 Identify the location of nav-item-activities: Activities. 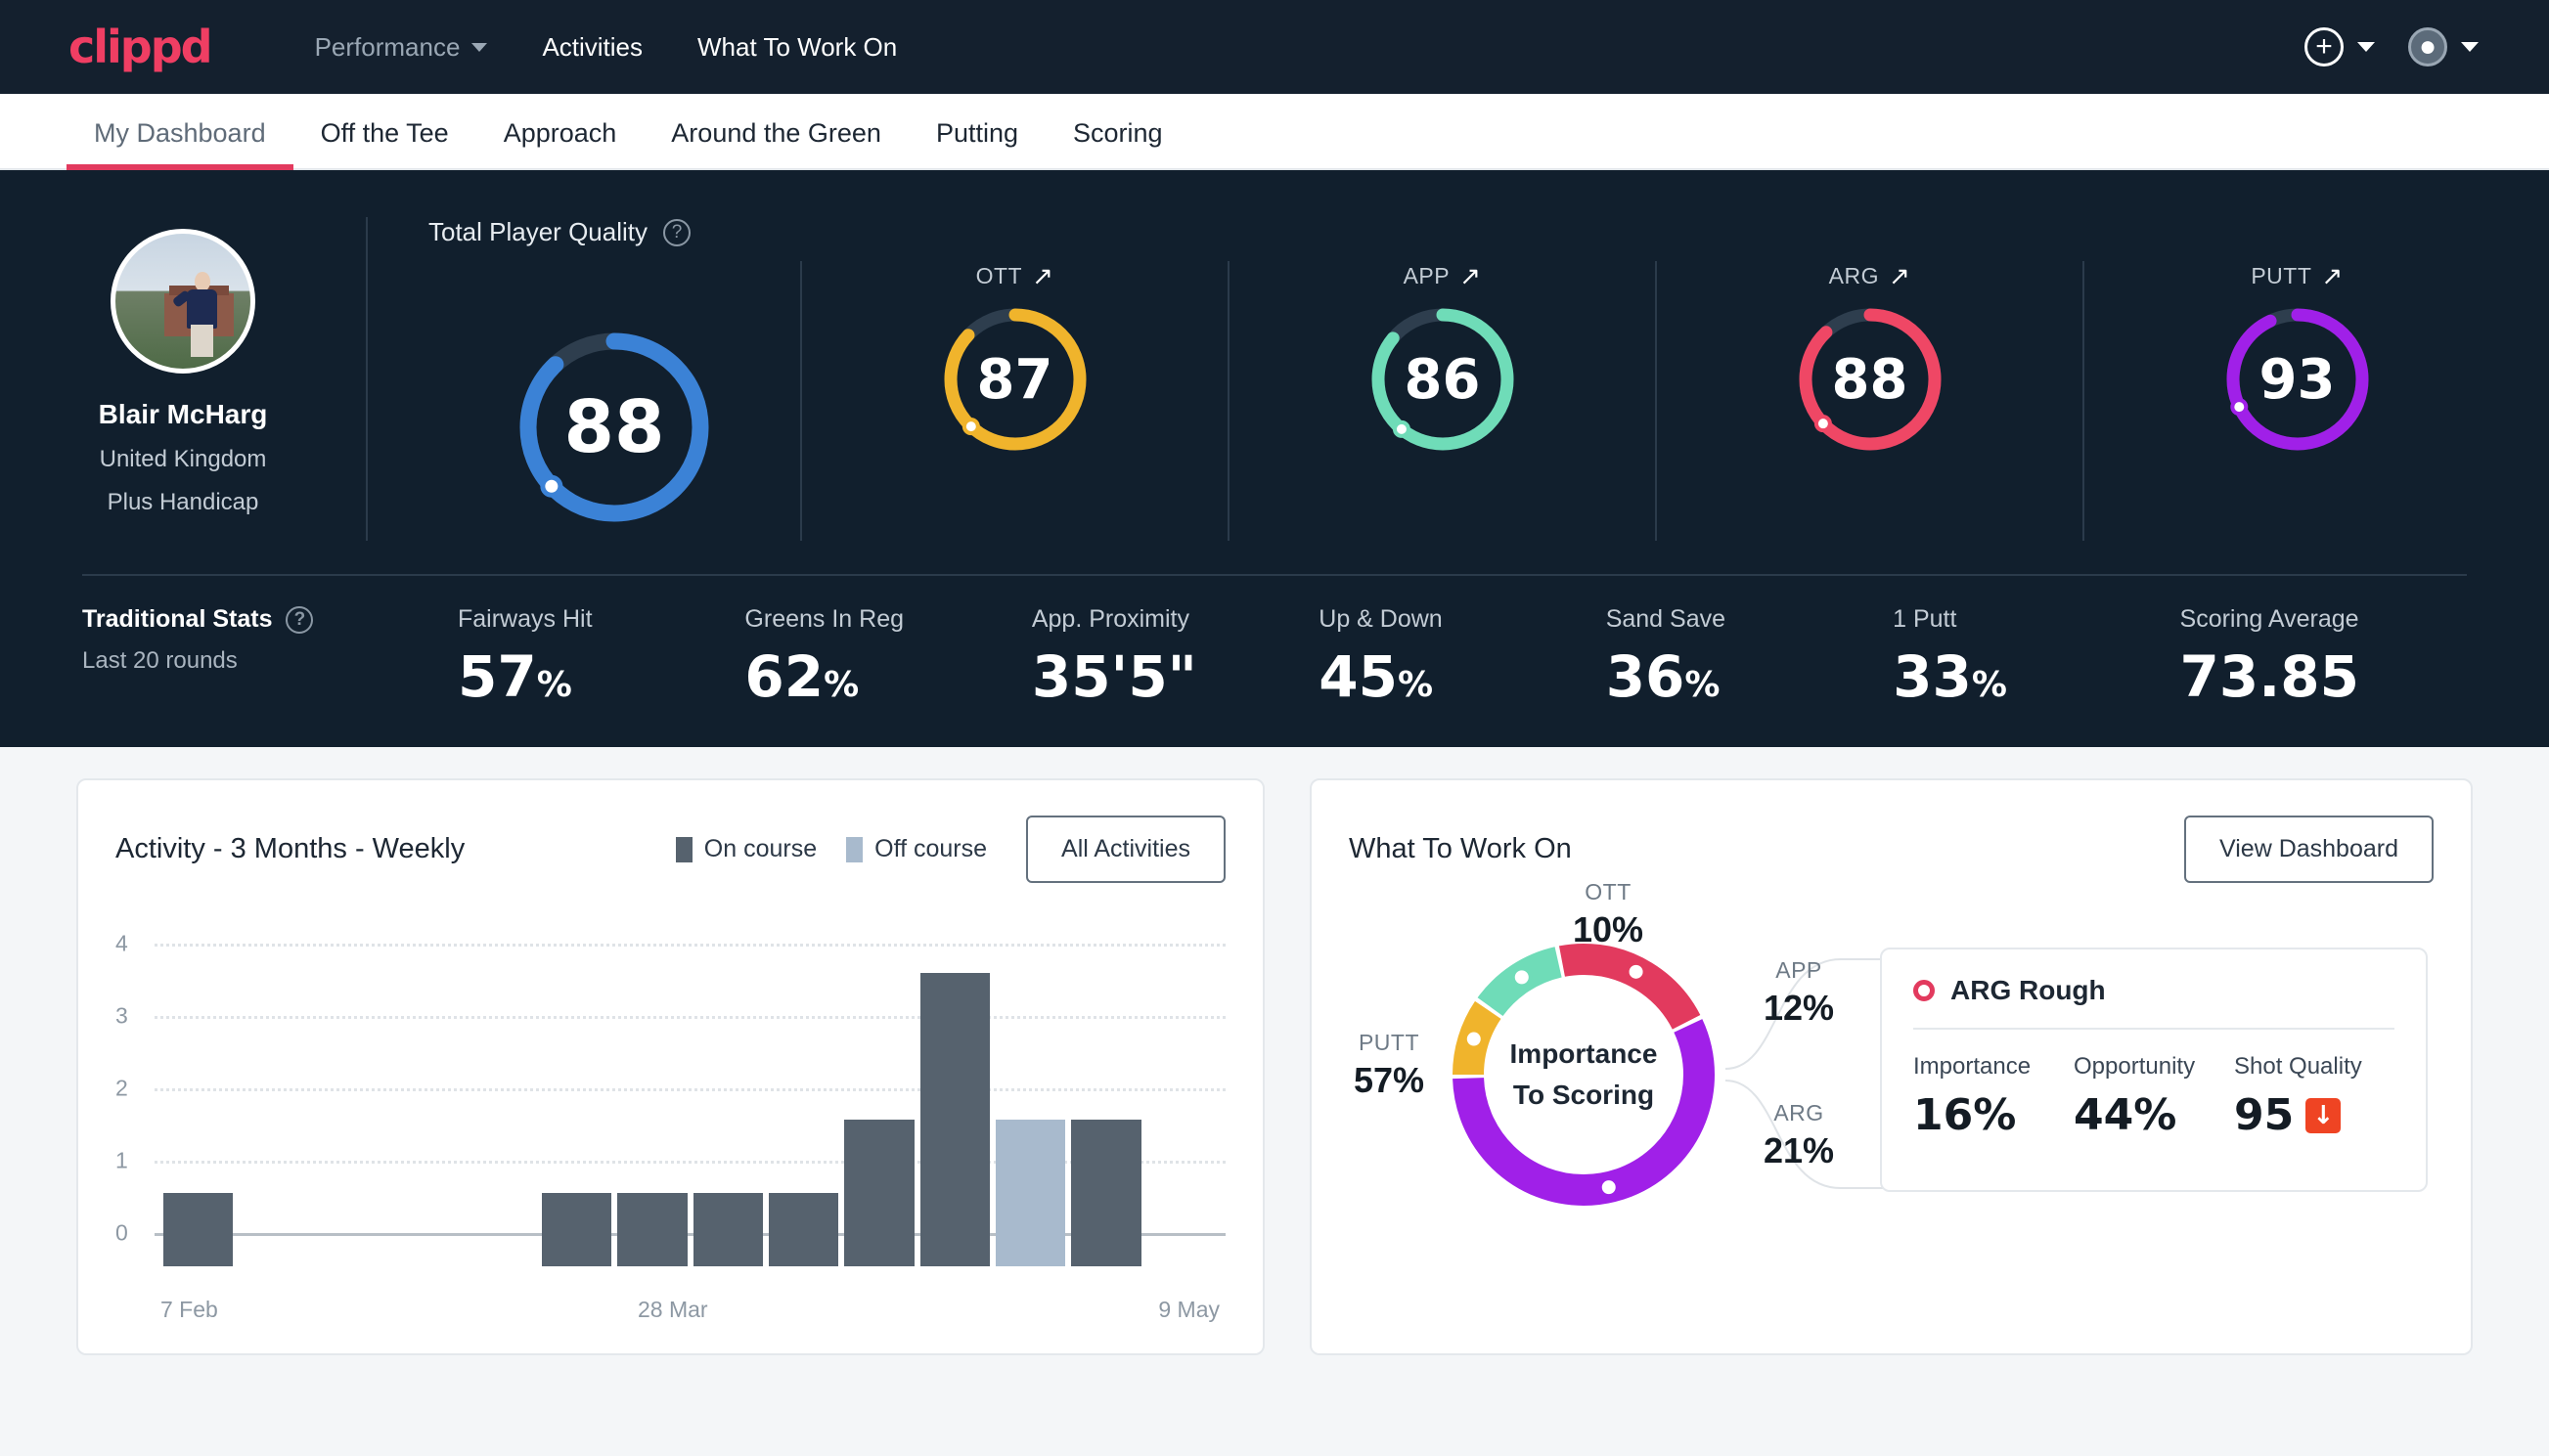
(592, 47).